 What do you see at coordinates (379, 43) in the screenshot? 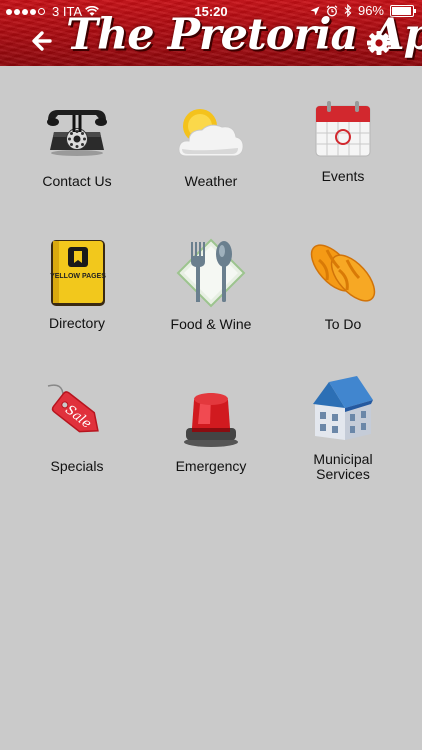
I see `gear-icon` at bounding box center [379, 43].